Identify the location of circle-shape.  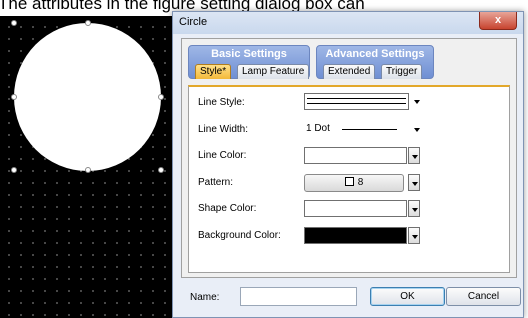
(87, 97).